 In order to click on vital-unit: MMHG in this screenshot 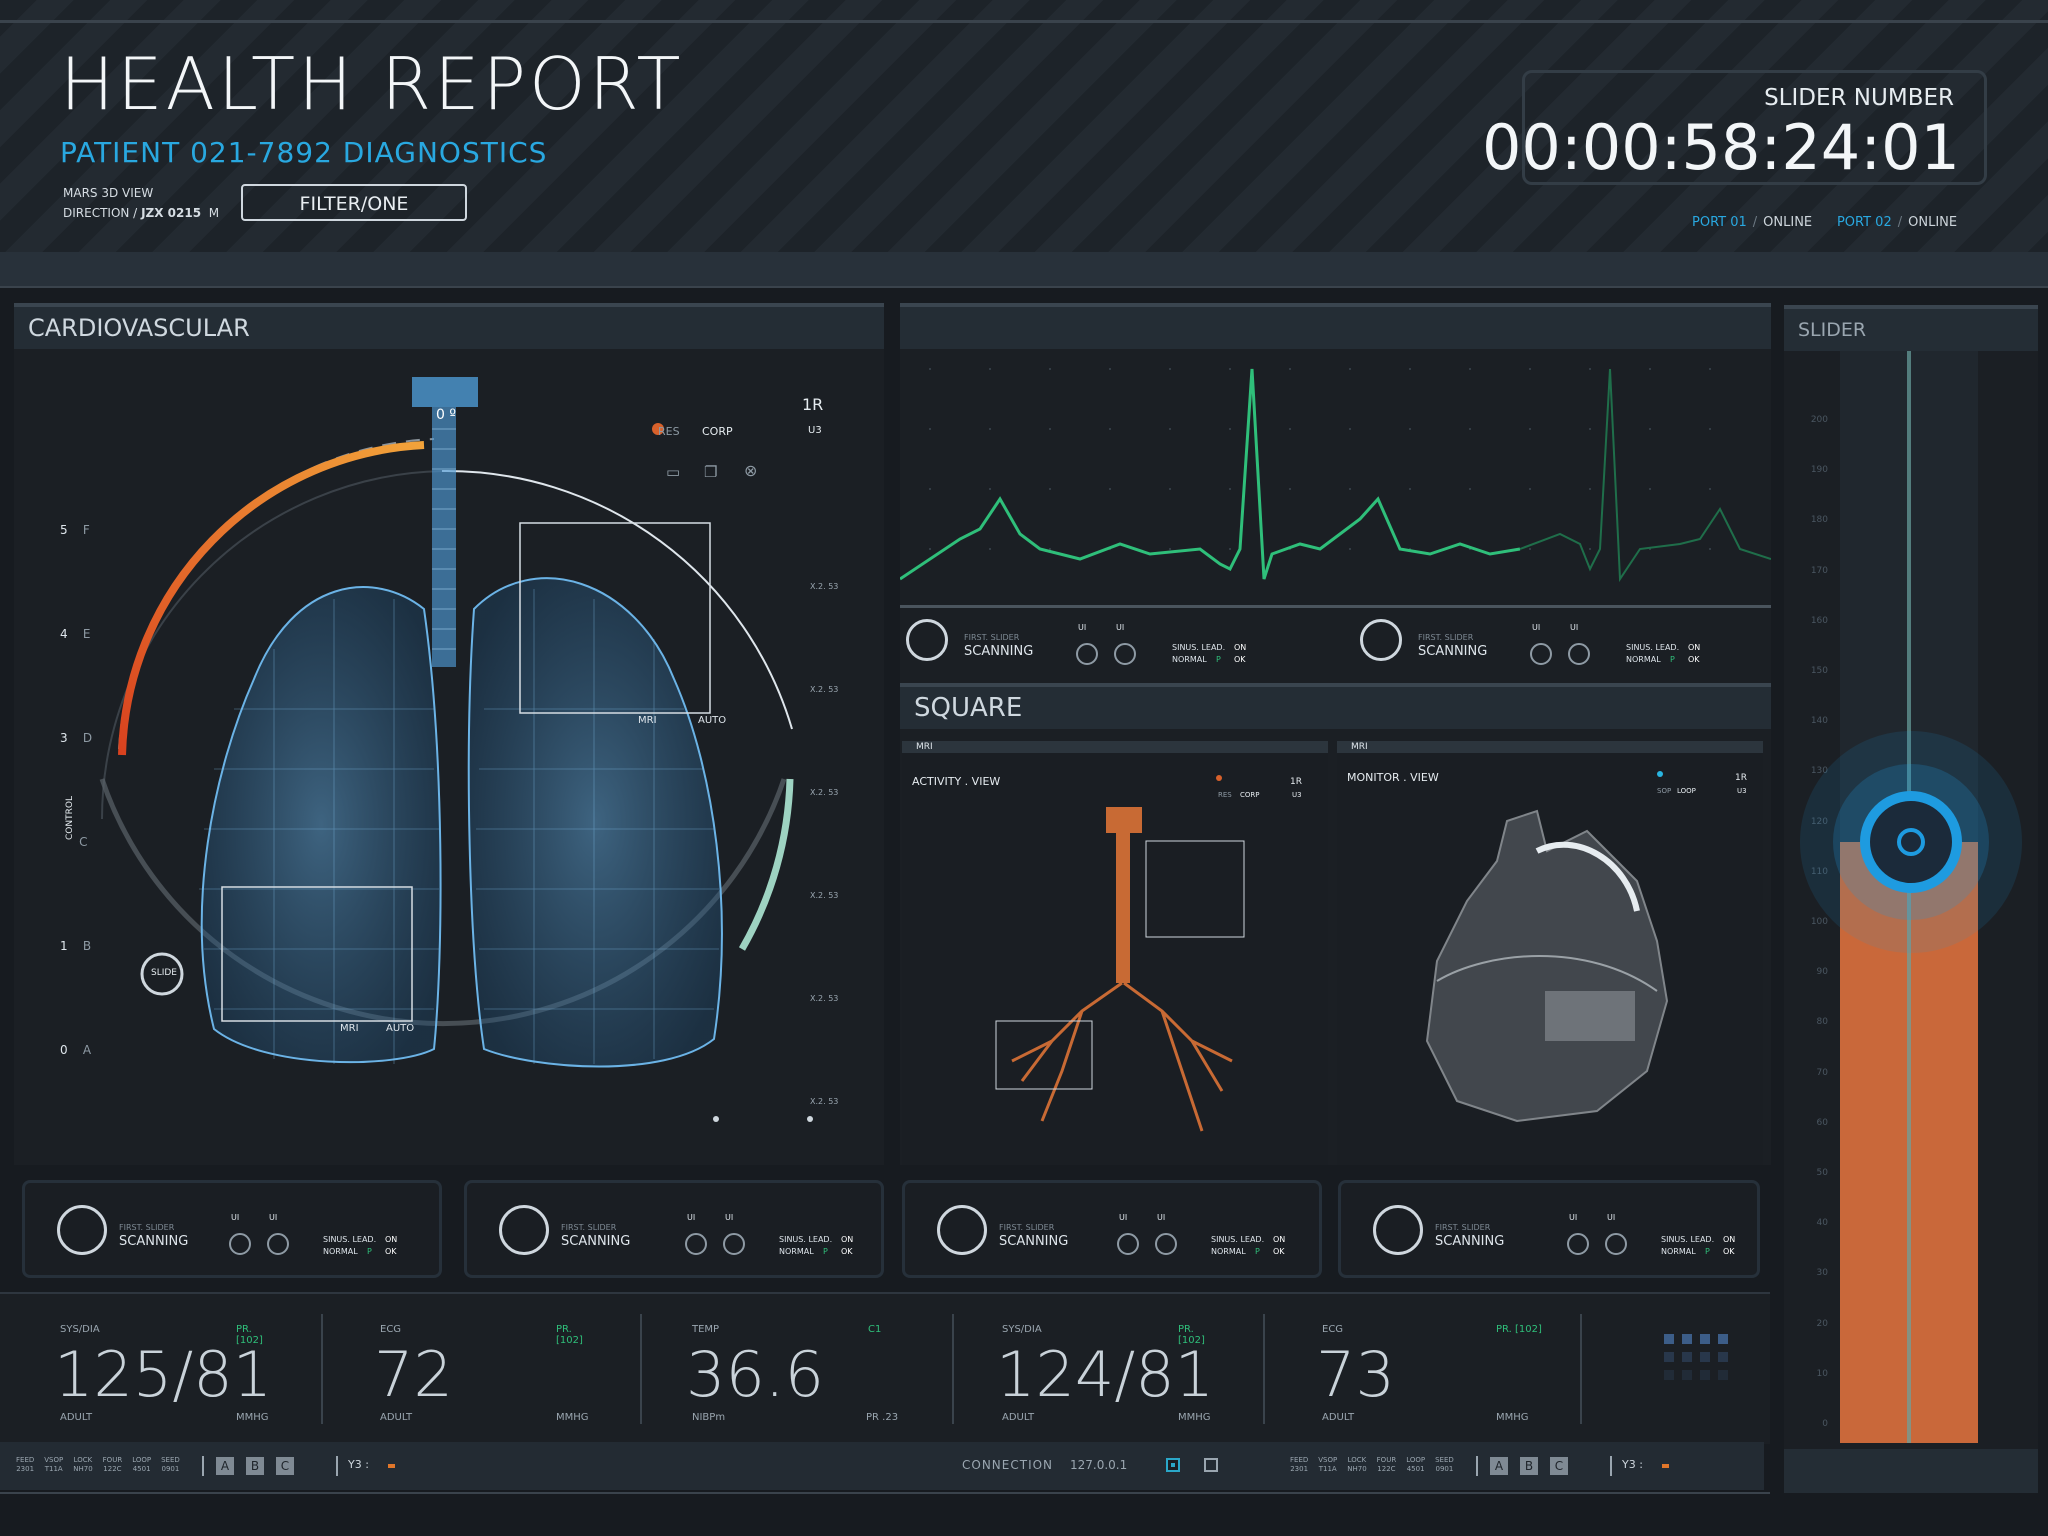, I will do `click(1512, 1417)`.